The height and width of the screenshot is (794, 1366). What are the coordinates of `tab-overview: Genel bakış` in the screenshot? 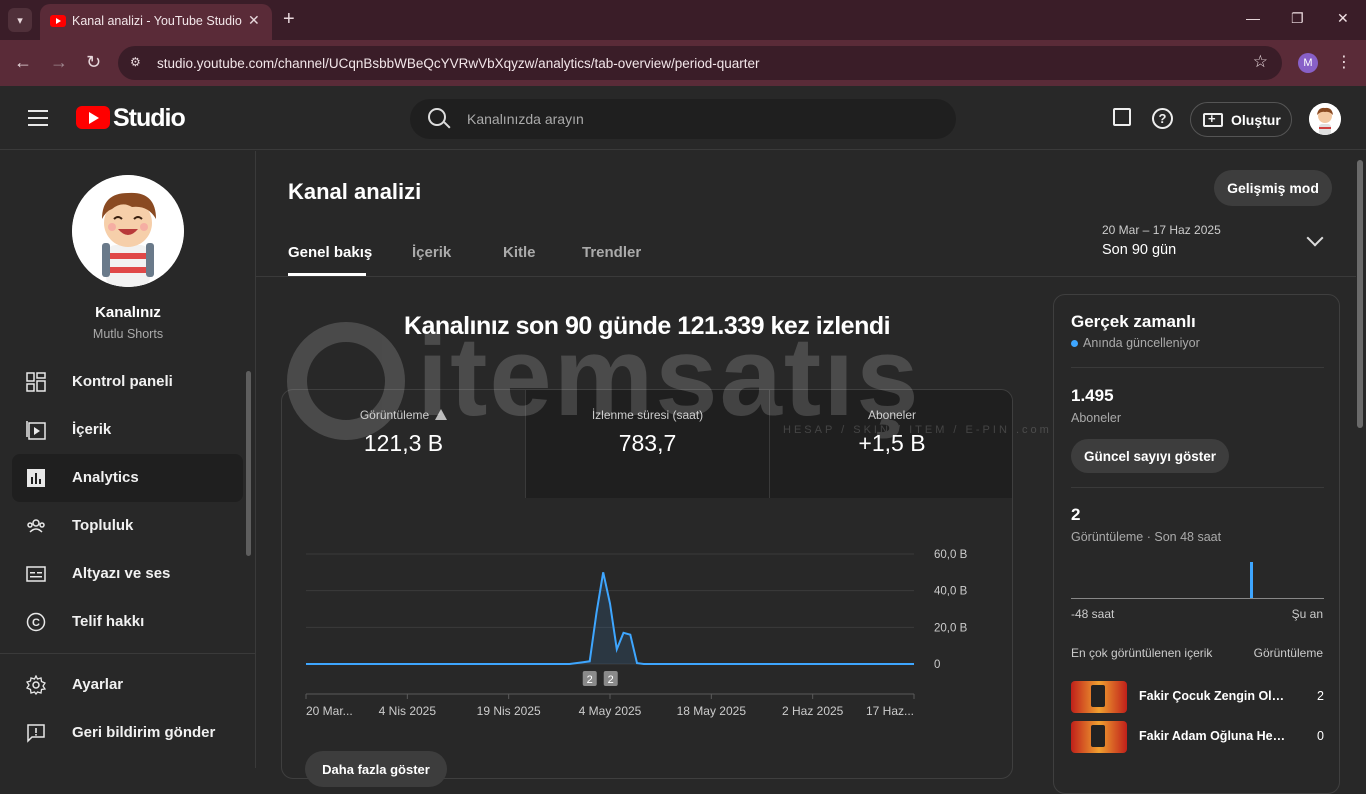 It's located at (330, 252).